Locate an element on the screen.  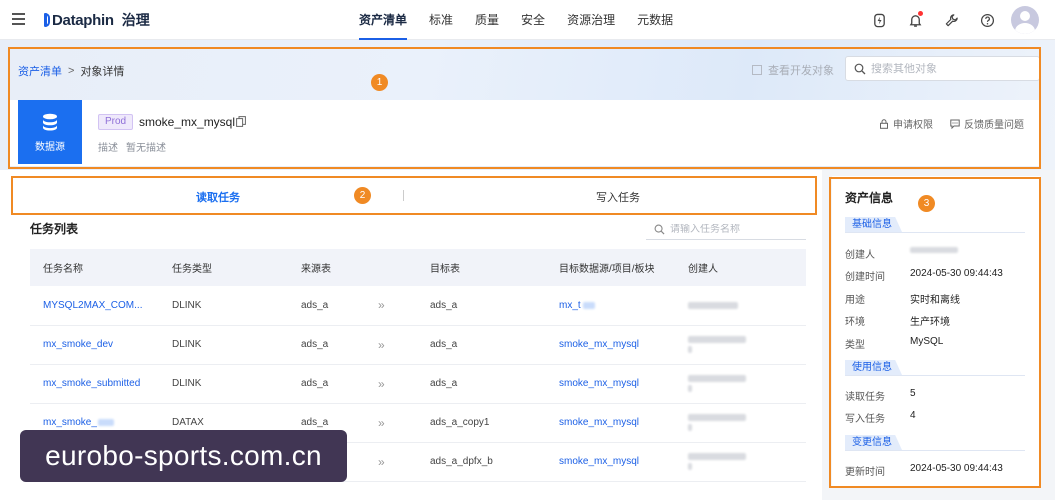
menu-icon is located at coordinates (18, 19).